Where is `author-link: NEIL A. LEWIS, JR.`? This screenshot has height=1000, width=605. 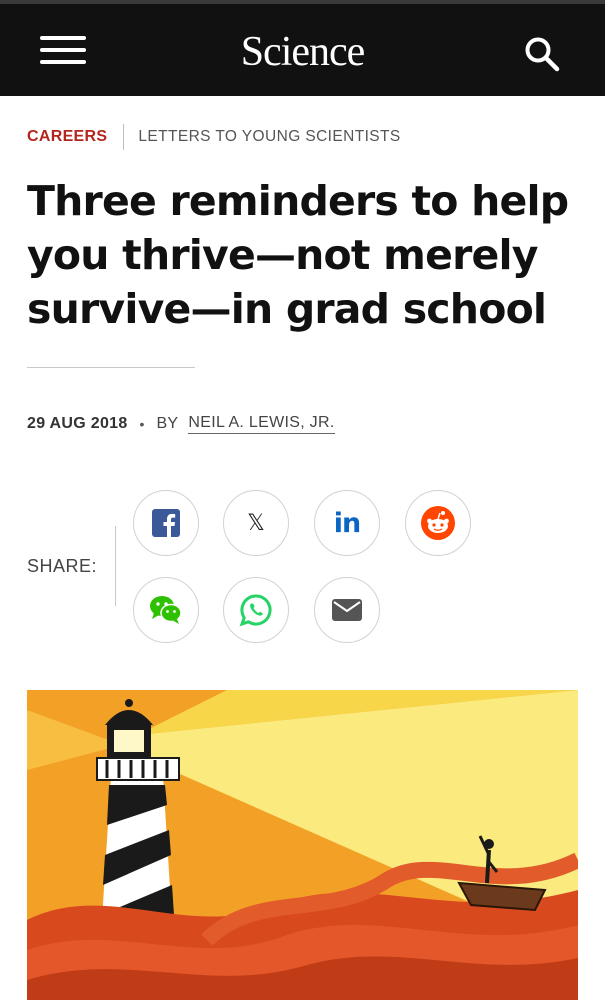
author-link: NEIL A. LEWIS, JR. is located at coordinates (261, 424).